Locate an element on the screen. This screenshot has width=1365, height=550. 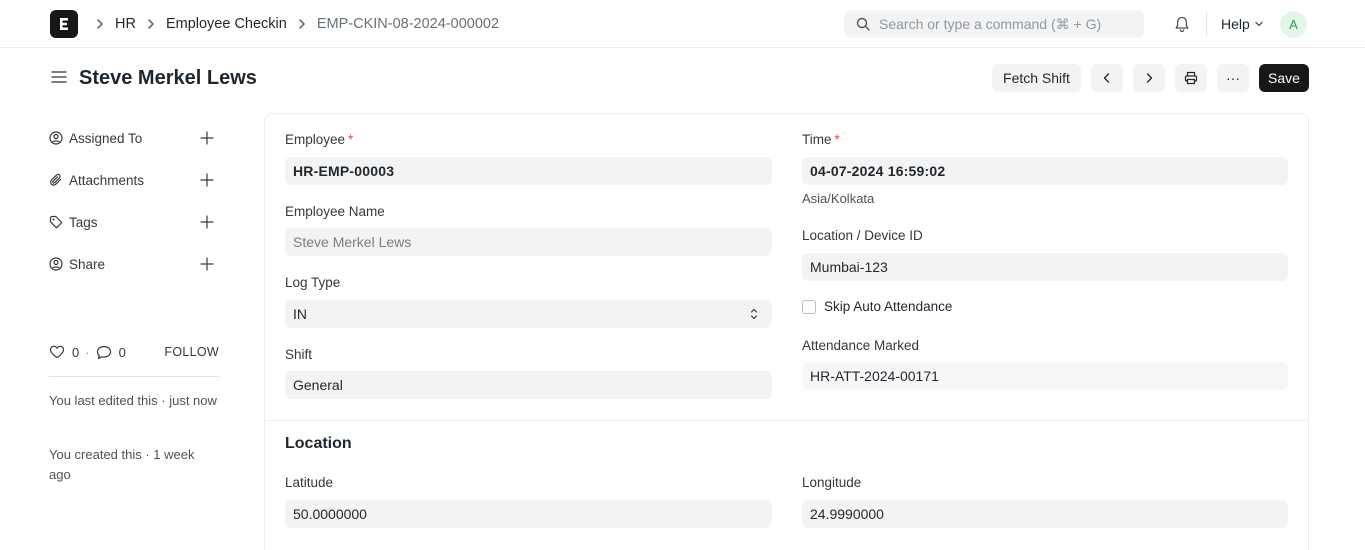
navbar-divider is located at coordinates (1206, 24).